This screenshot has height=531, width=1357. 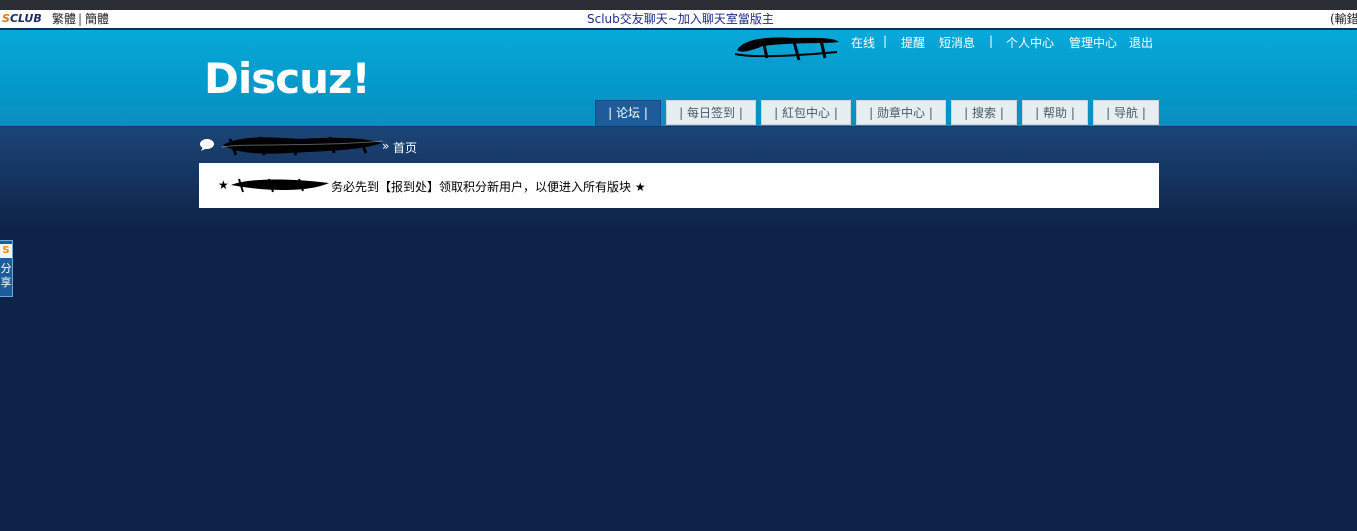 I want to click on tab-medal-center: | 勋章中心 |, so click(x=901, y=112).